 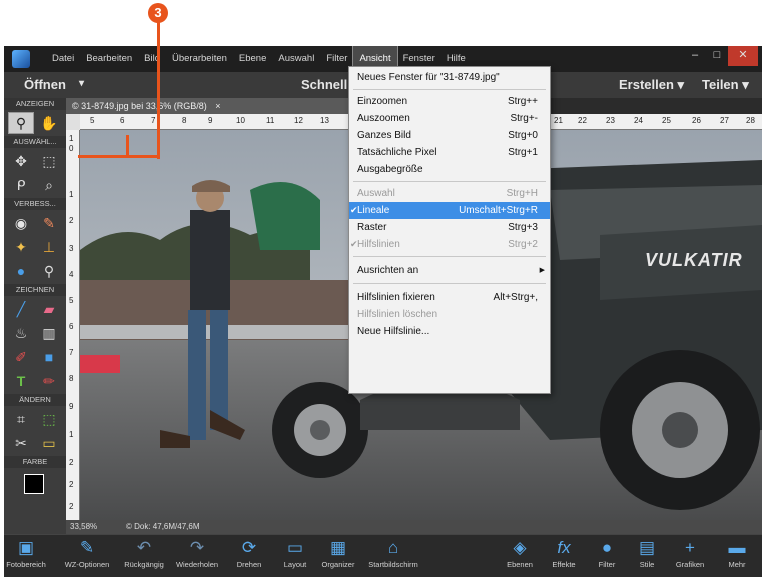 What do you see at coordinates (564, 556) in the screenshot?
I see `effects-button: fx Effekte` at bounding box center [564, 556].